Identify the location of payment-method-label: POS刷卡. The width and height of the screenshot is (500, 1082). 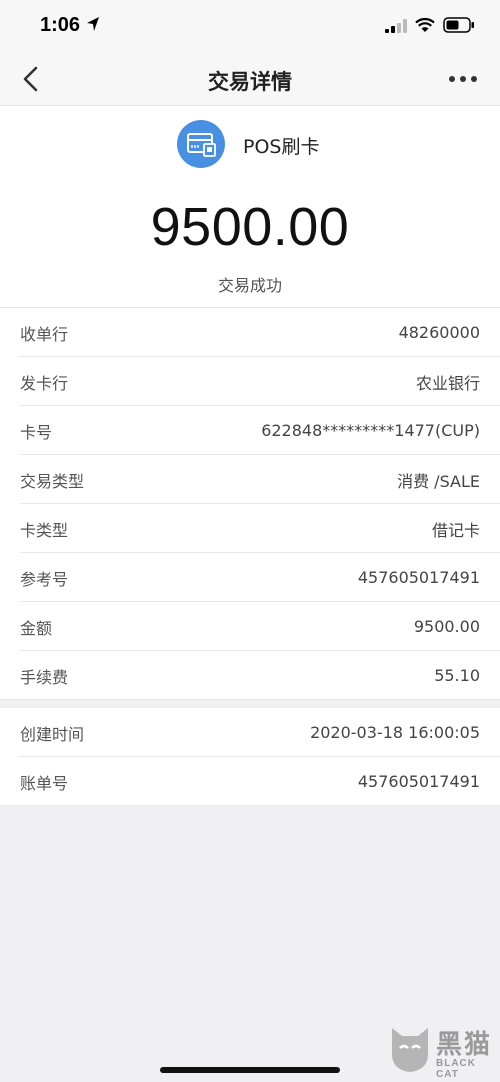
(281, 147).